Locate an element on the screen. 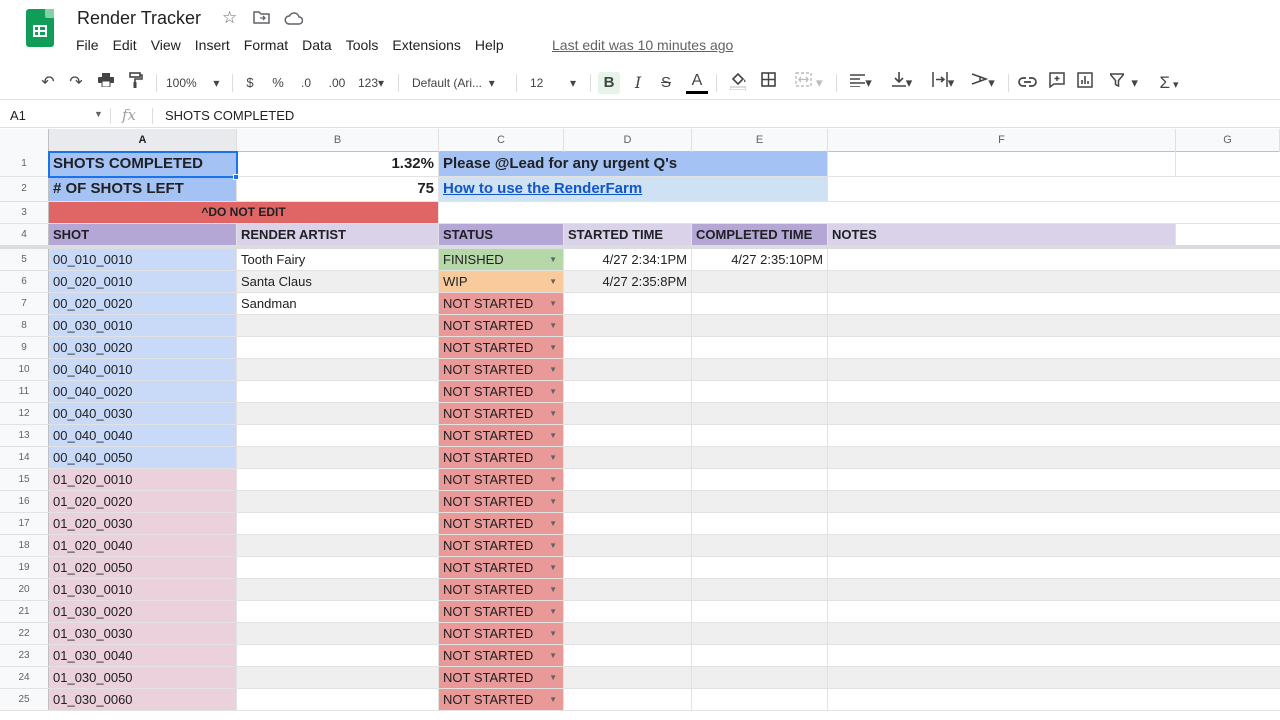  vertical-align-icon: ▾ is located at coordinates (902, 83).